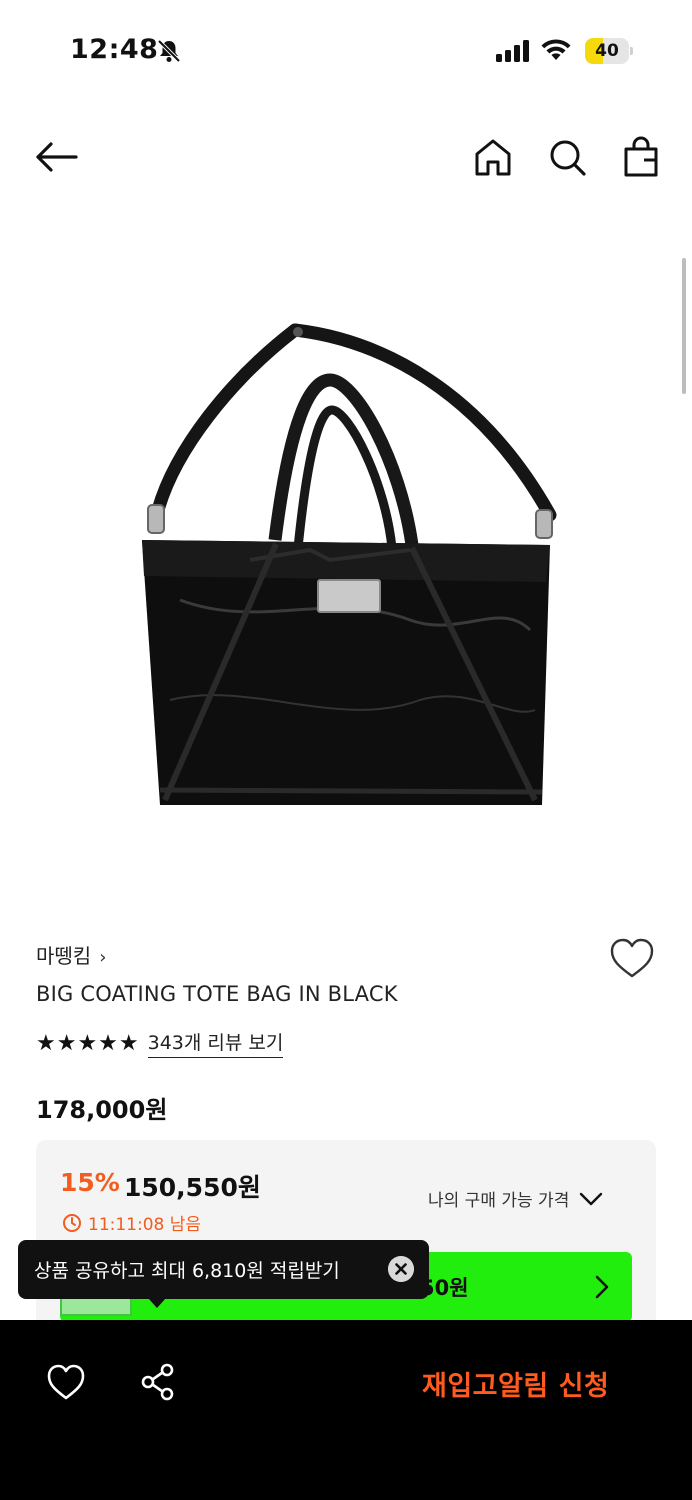 Image resolution: width=692 pixels, height=1500 pixels. What do you see at coordinates (64, 956) in the screenshot?
I see `brand-name: 마뗑킴` at bounding box center [64, 956].